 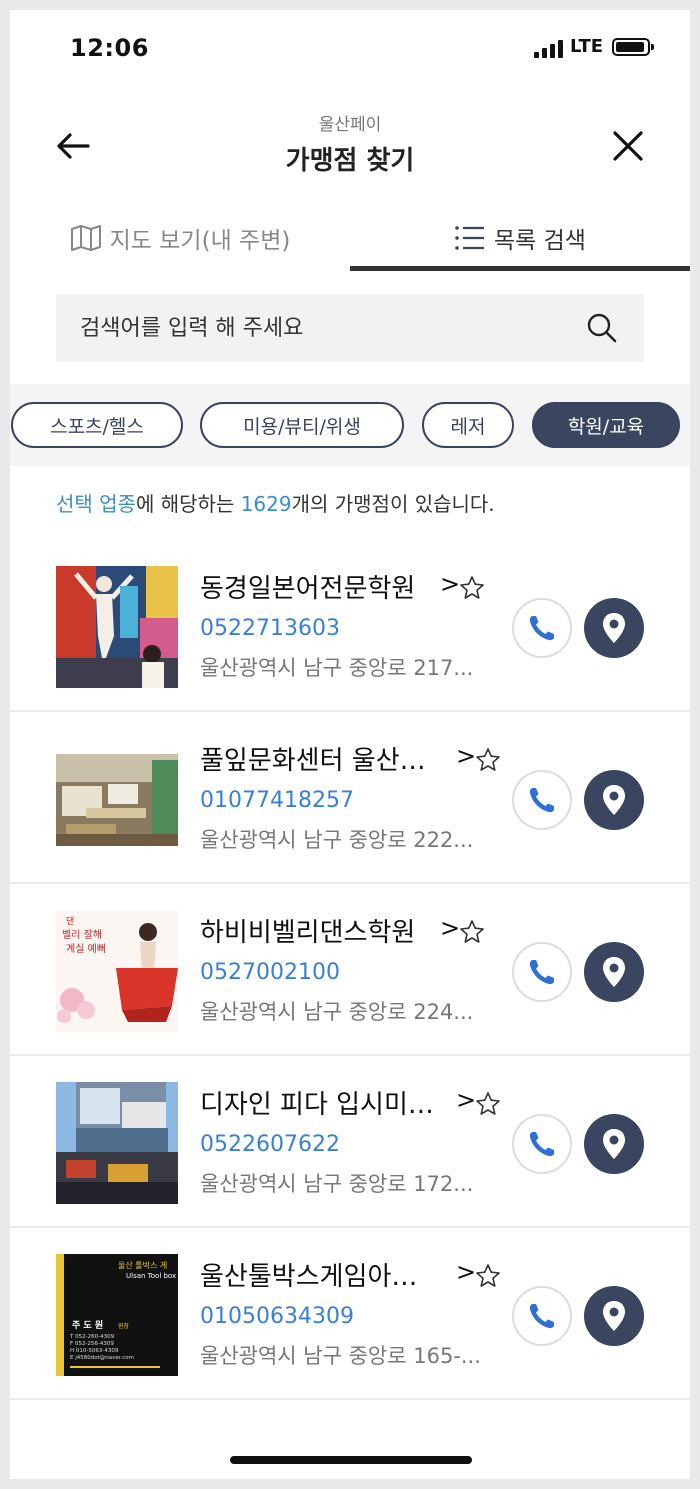 What do you see at coordinates (70, 921) in the screenshot?
I see `thumb-text: 댄` at bounding box center [70, 921].